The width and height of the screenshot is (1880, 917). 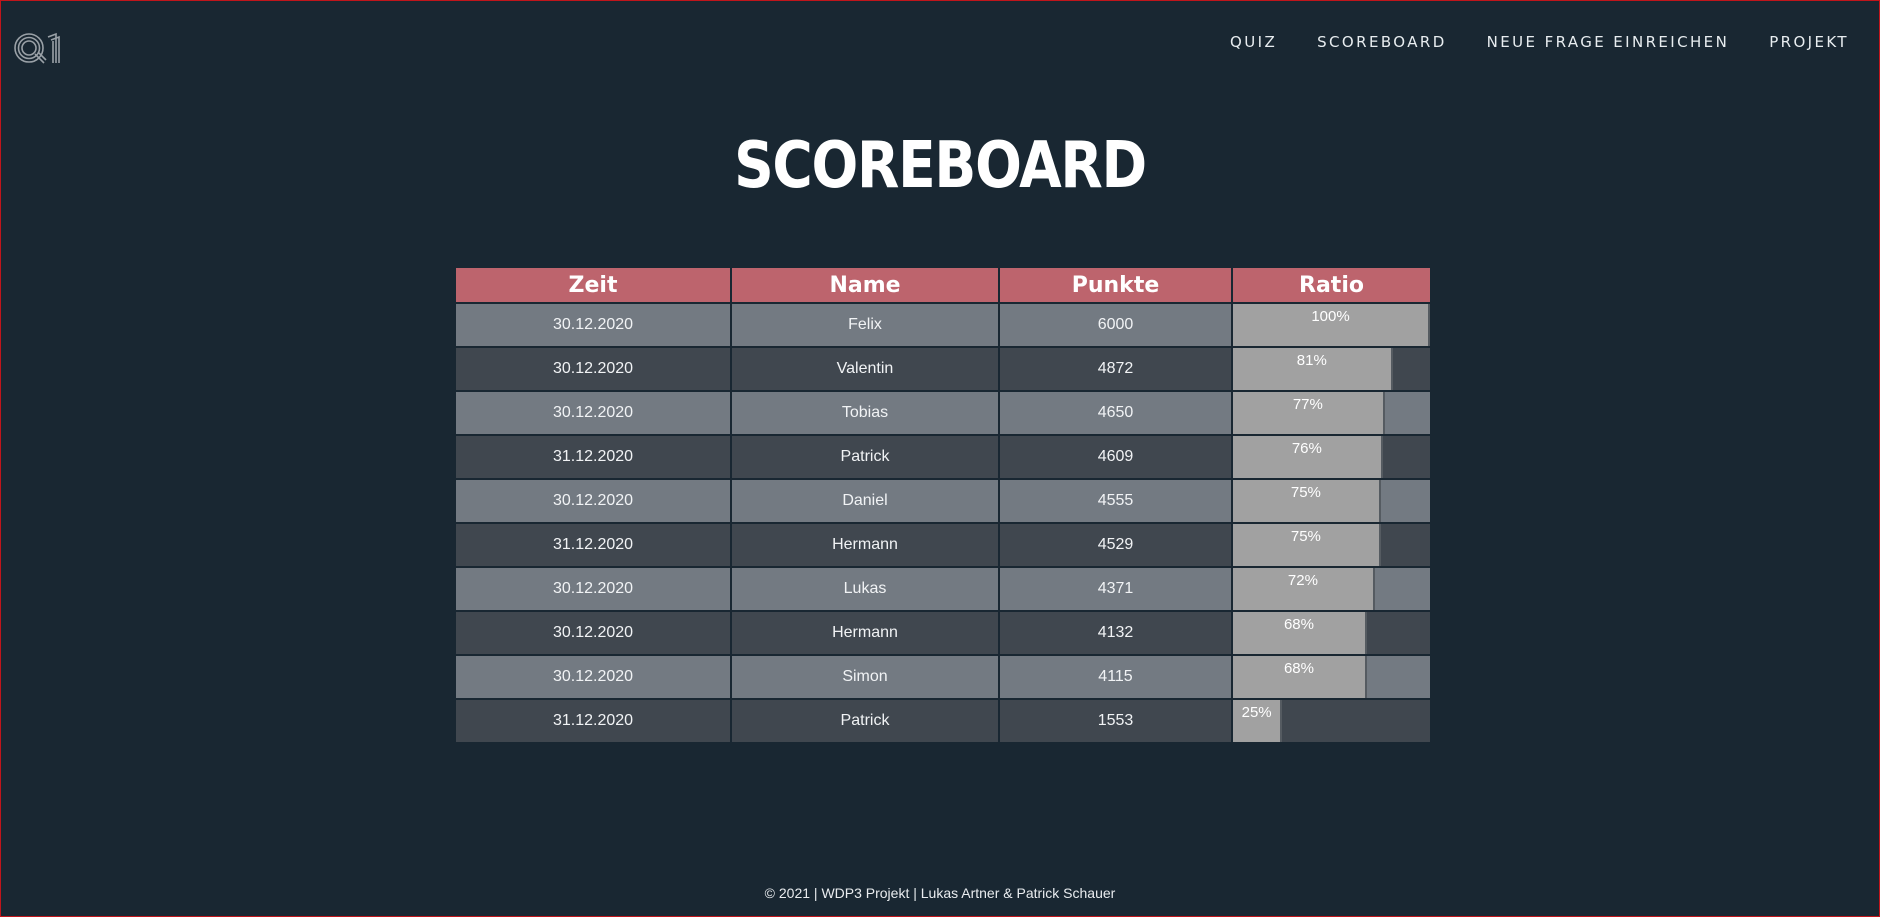 What do you see at coordinates (1331, 285) in the screenshot?
I see `column-header-ratio: Ratio` at bounding box center [1331, 285].